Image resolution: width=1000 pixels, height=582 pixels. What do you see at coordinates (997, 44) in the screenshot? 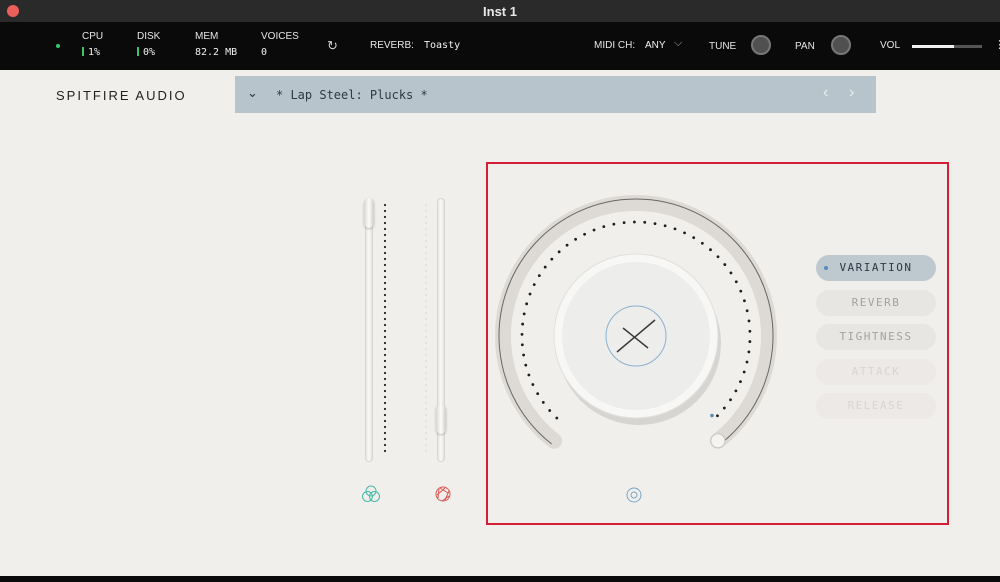
I see `more-icon: ⋮` at bounding box center [997, 44].